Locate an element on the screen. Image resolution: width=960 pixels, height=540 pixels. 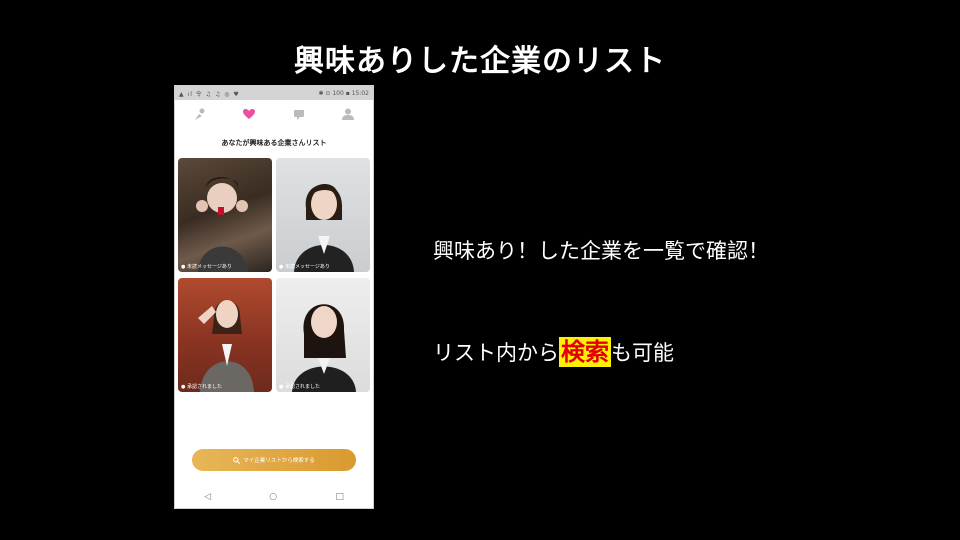
heart-icon is located at coordinates (249, 114).